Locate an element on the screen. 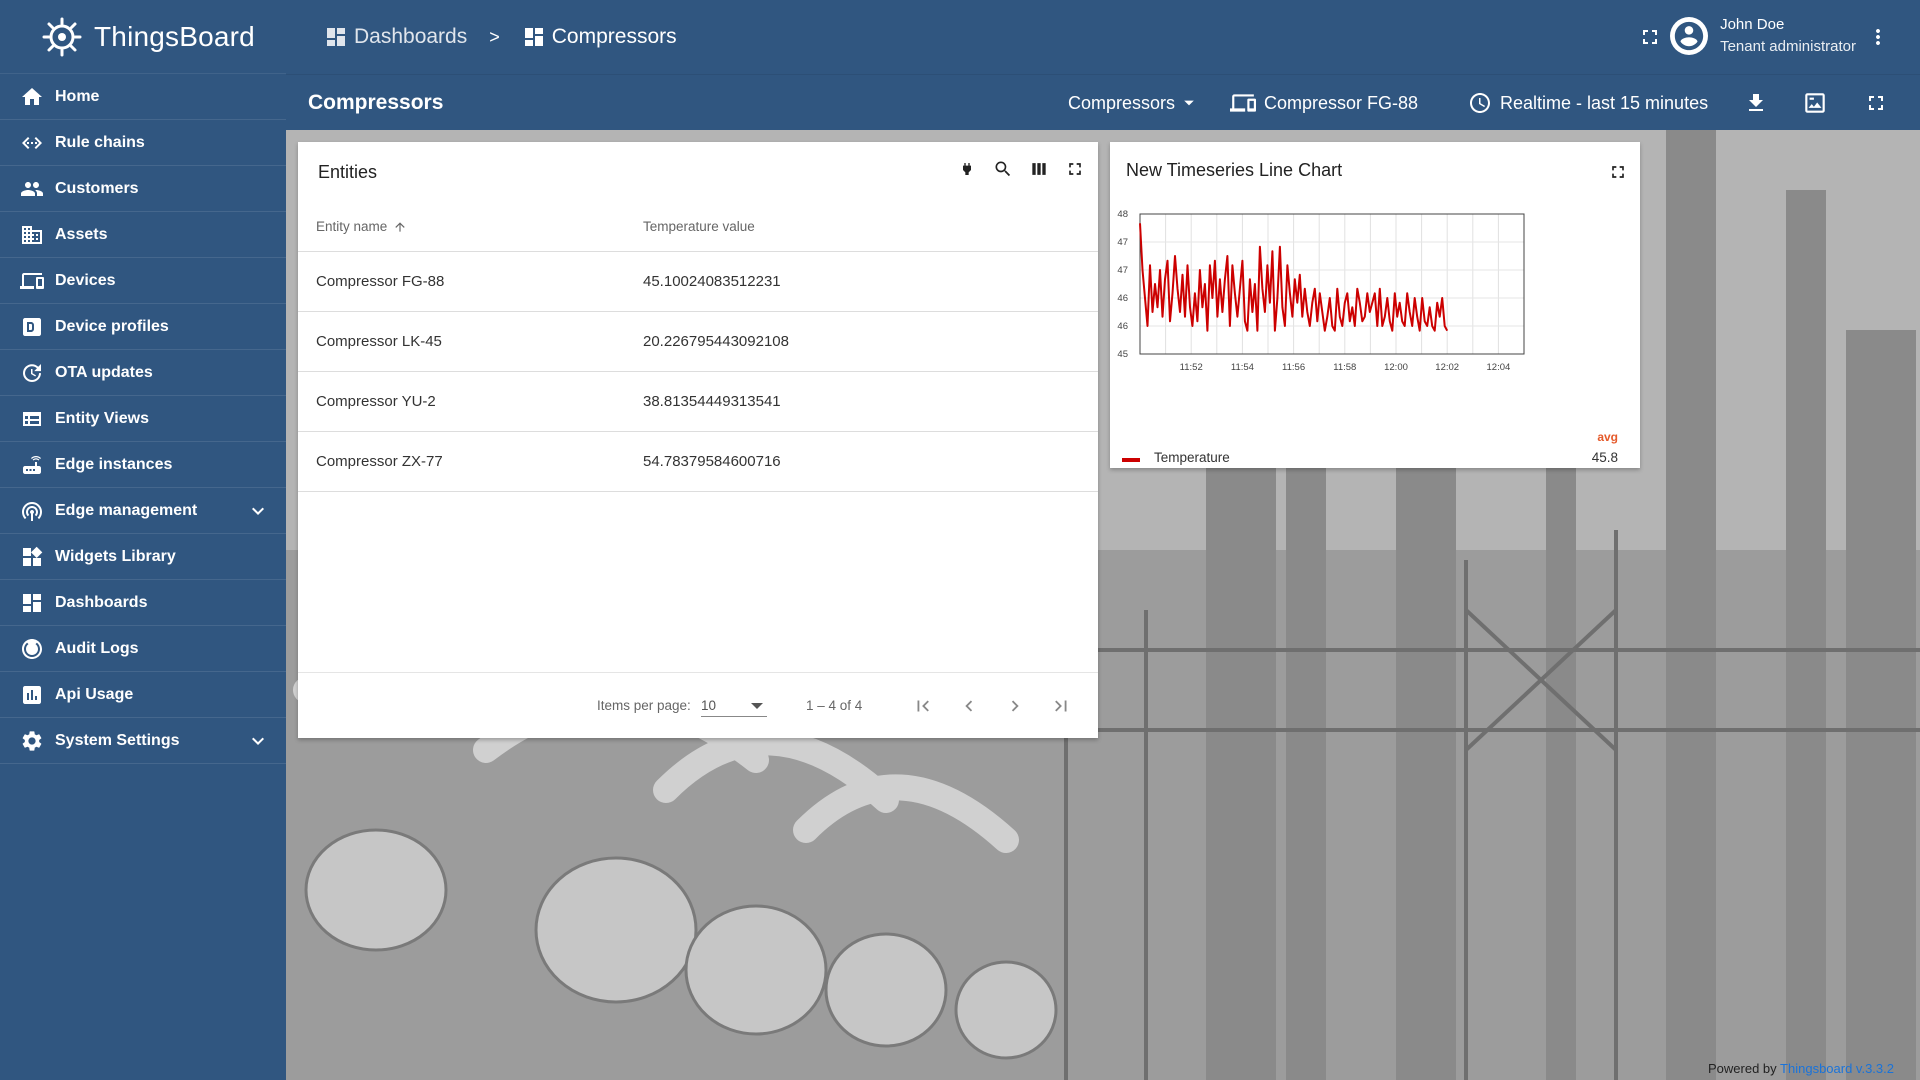 The height and width of the screenshot is (1080, 1920). sidebar-item-devices: Devices is located at coordinates (143, 281).